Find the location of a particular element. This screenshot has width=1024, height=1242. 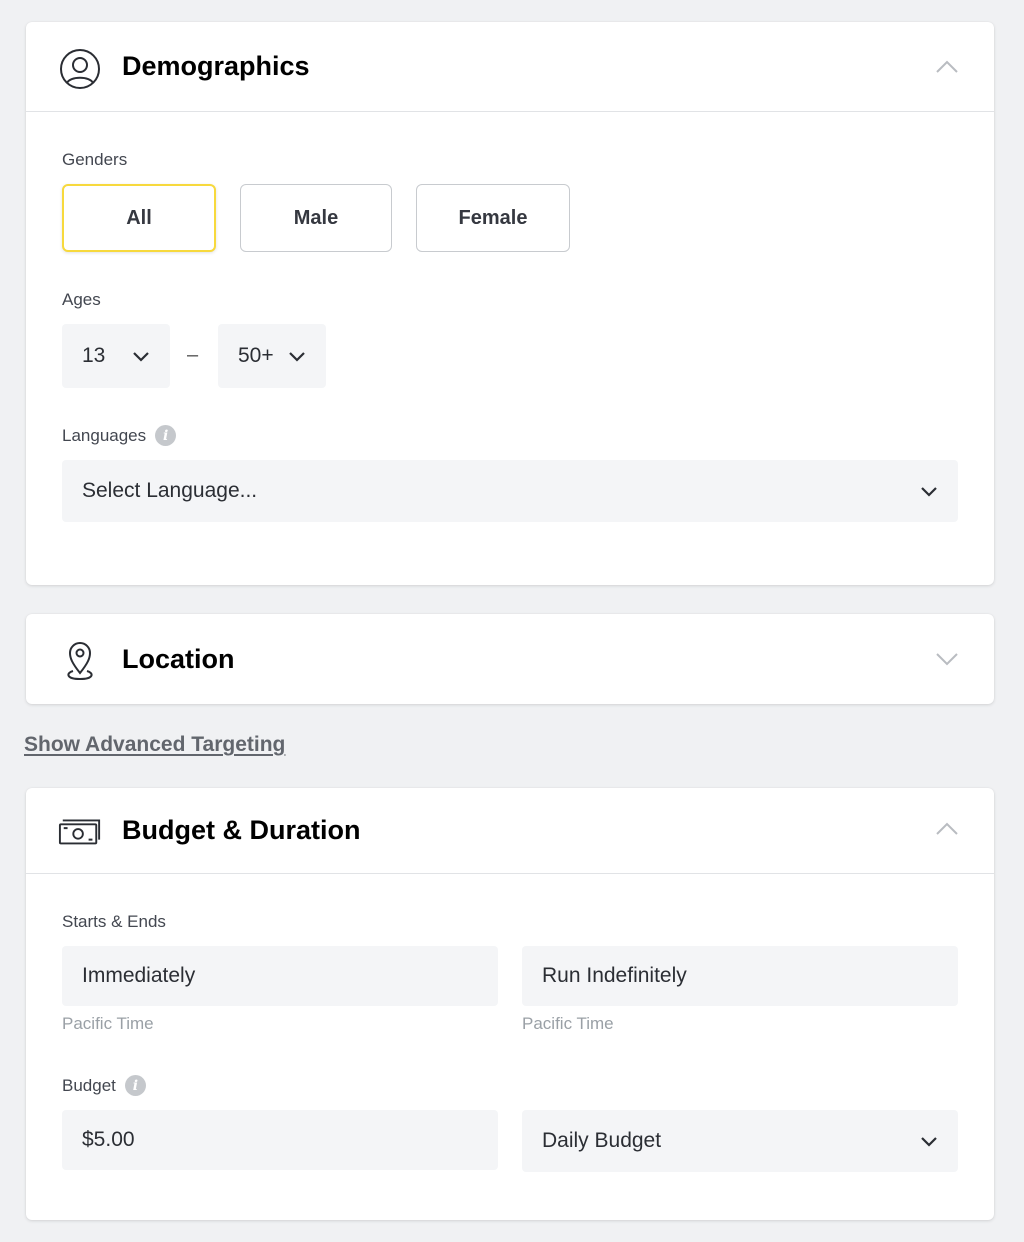

starts-ends-label-text: Starts & Ends is located at coordinates (114, 921).